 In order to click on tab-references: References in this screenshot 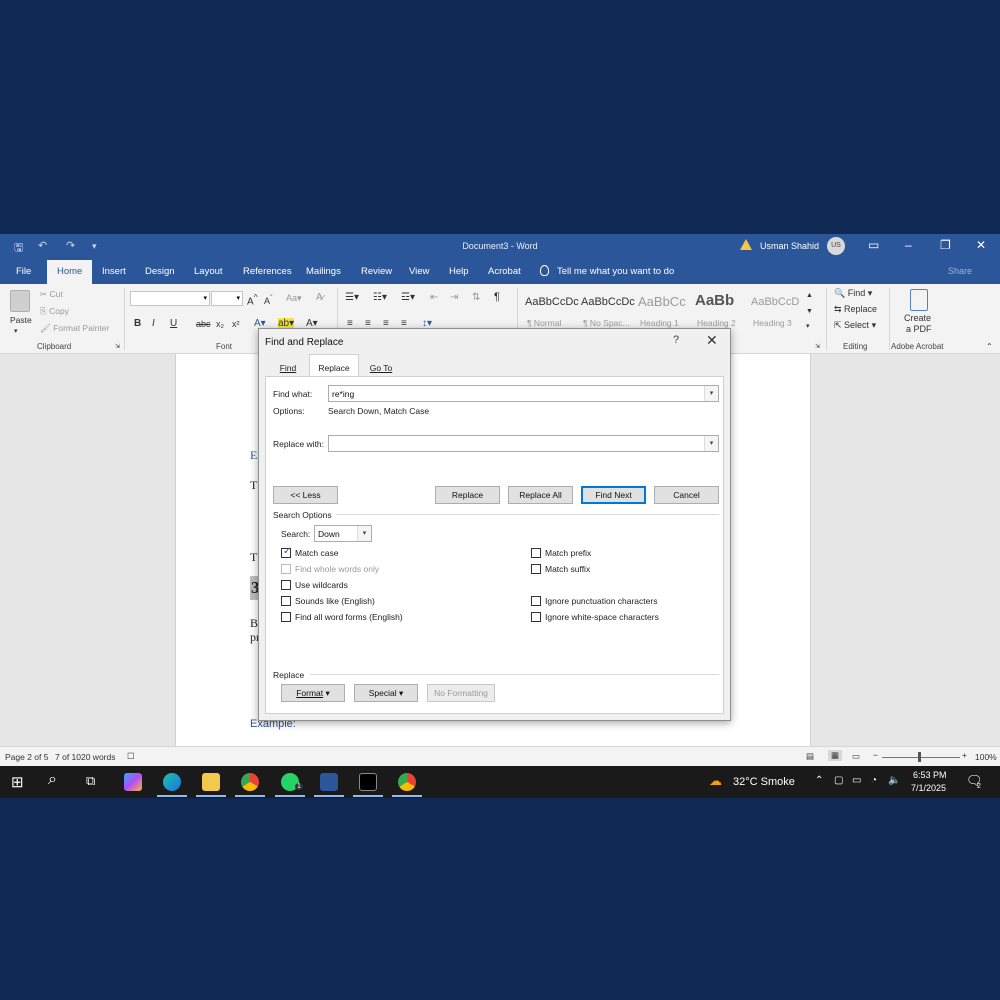, I will do `click(267, 271)`.